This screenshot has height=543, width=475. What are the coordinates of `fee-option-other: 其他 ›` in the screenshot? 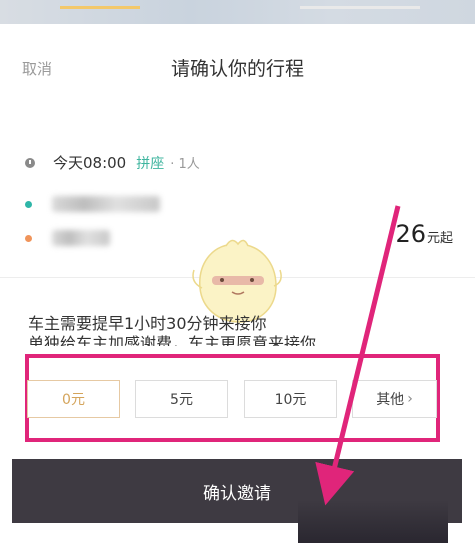 It's located at (394, 399).